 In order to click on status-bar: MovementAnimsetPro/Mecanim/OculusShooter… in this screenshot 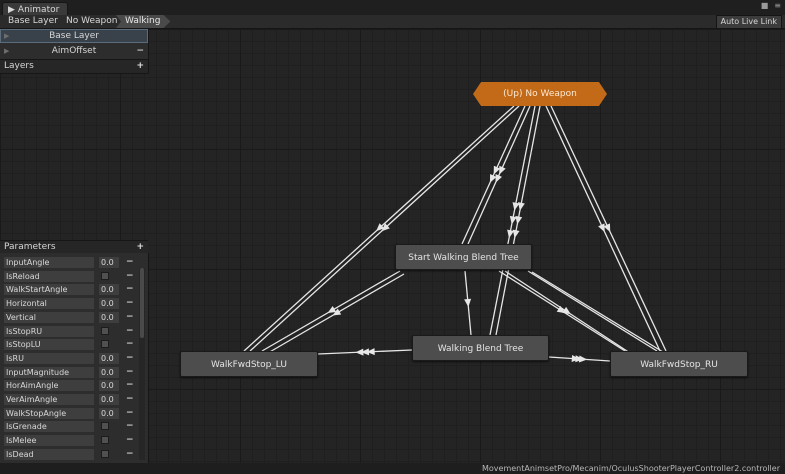, I will do `click(392, 468)`.